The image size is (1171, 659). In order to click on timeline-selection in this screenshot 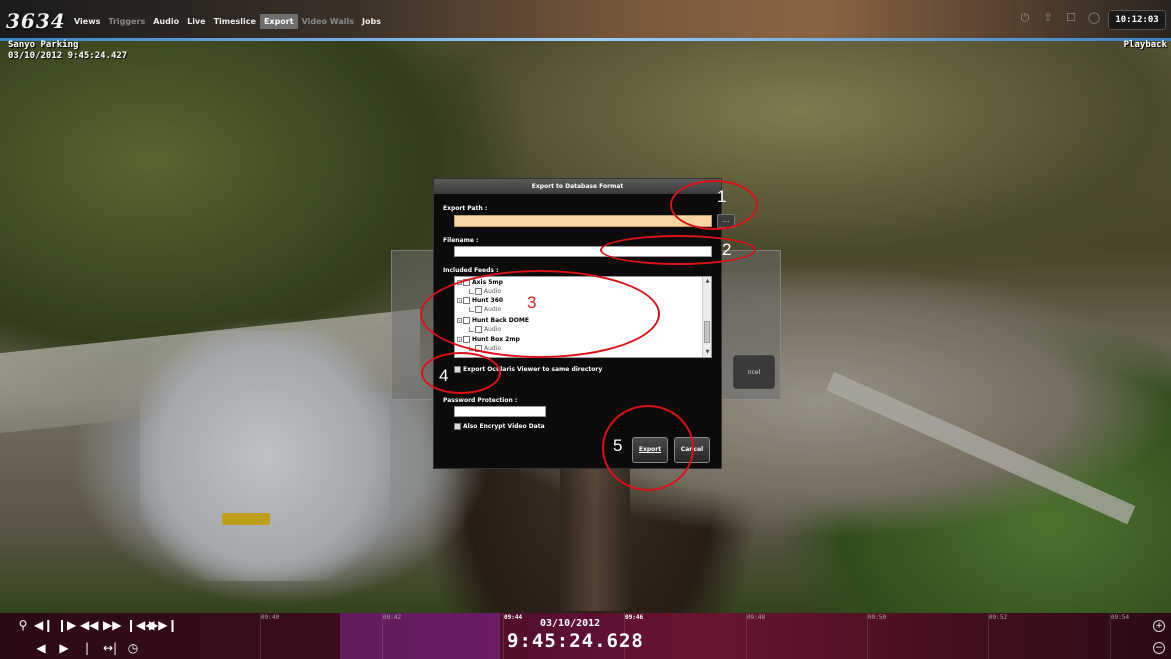, I will do `click(420, 636)`.